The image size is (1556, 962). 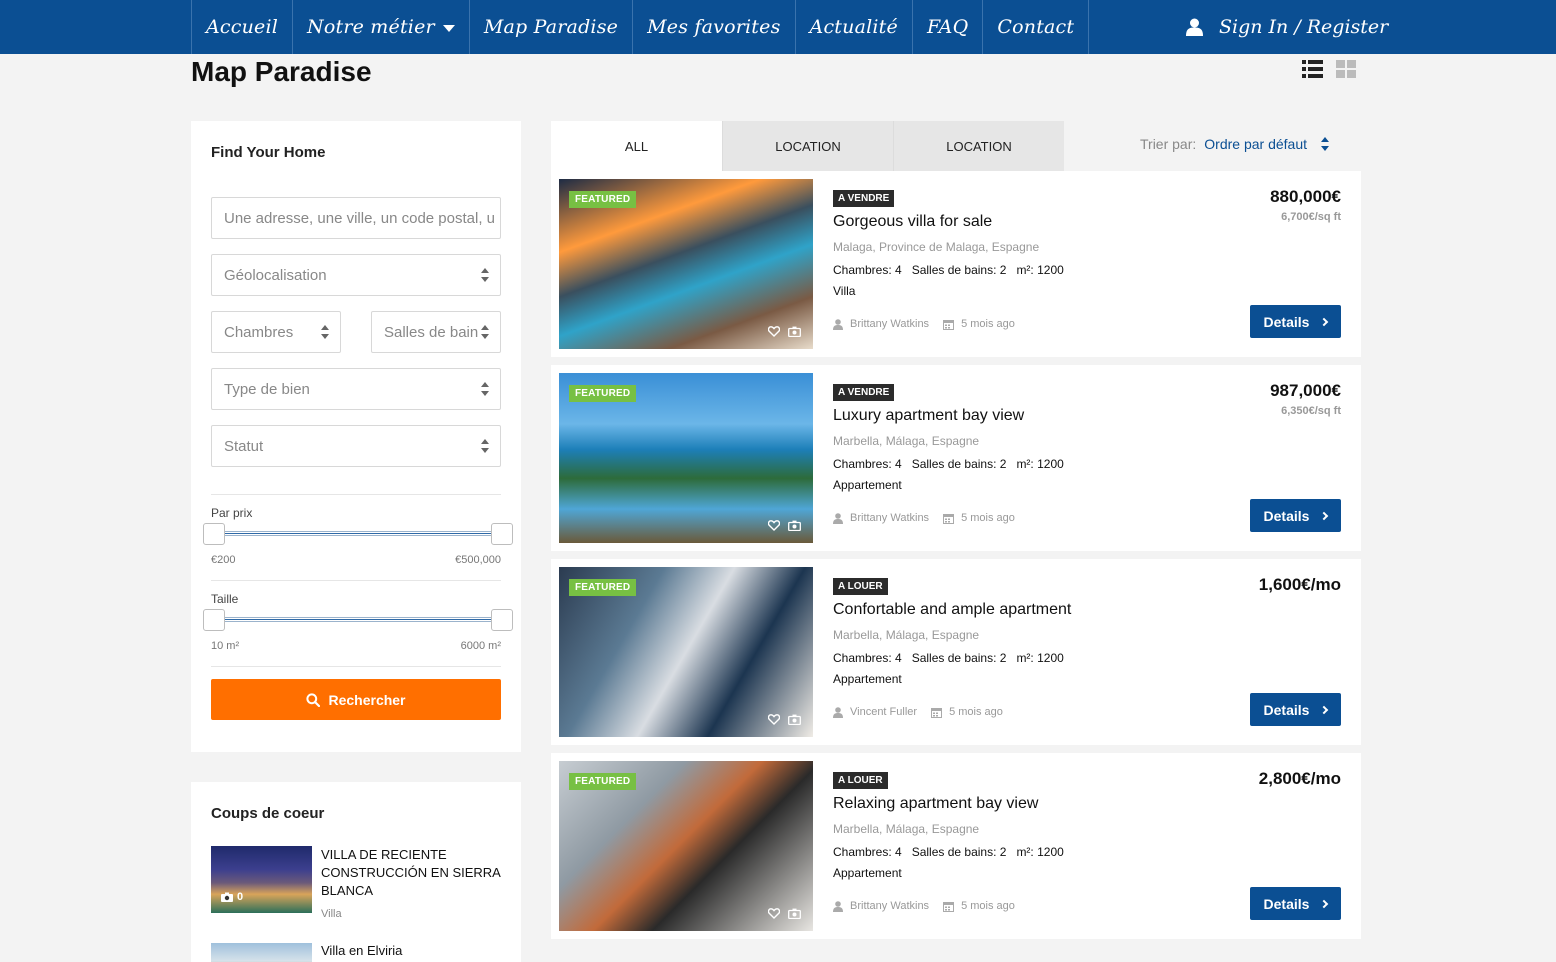 I want to click on favorite-thumbnail, so click(x=261, y=952).